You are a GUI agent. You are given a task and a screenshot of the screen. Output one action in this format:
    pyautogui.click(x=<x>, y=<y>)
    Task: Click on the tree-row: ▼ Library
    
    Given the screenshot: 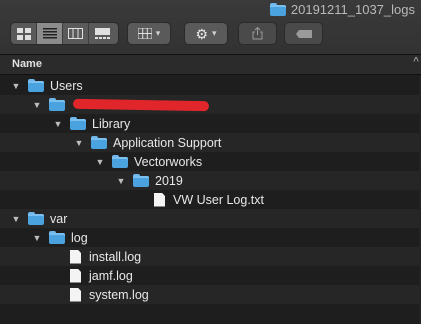 What is the action you would take?
    pyautogui.click(x=210, y=123)
    